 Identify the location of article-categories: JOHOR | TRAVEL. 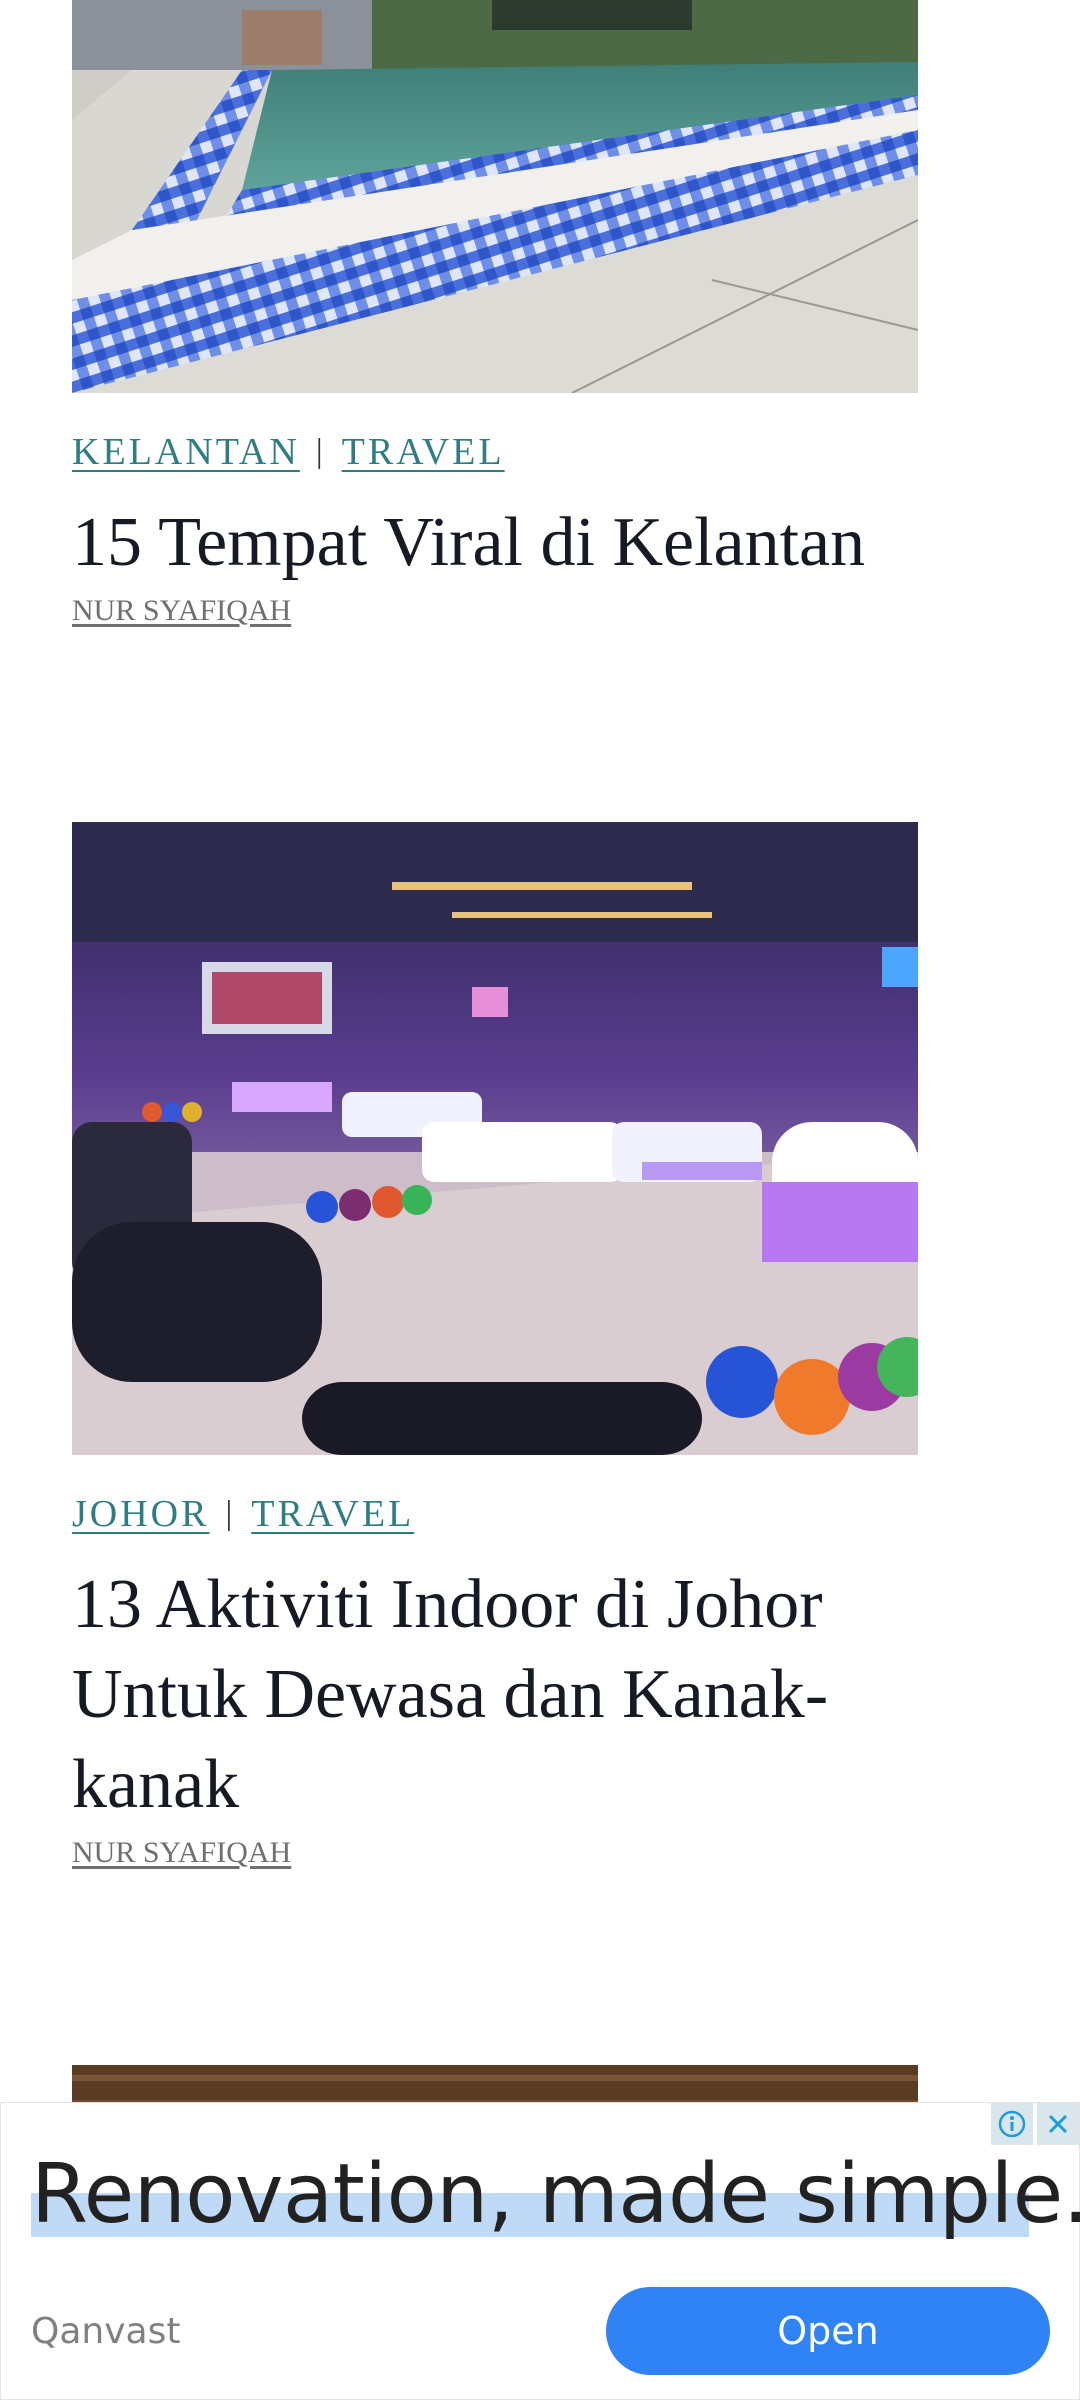
(243, 1514).